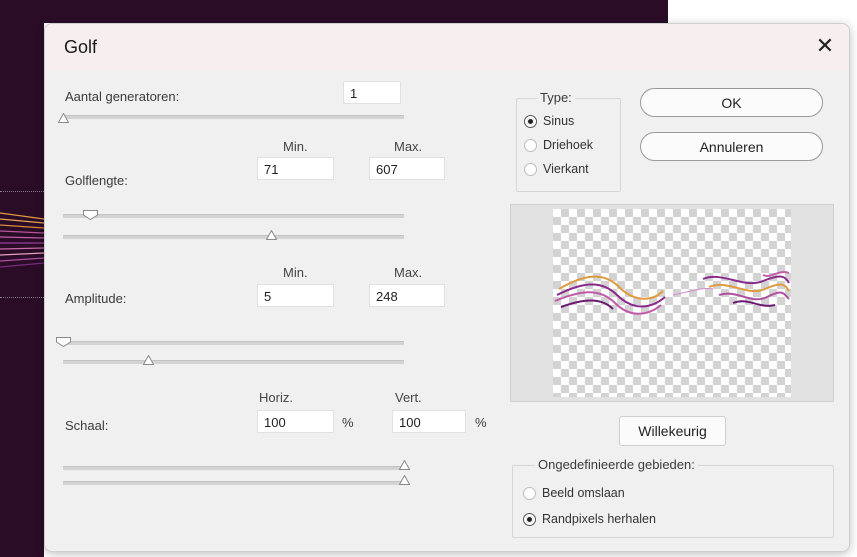  Describe the element at coordinates (559, 121) in the screenshot. I see `type-option-label: Sinus` at that location.